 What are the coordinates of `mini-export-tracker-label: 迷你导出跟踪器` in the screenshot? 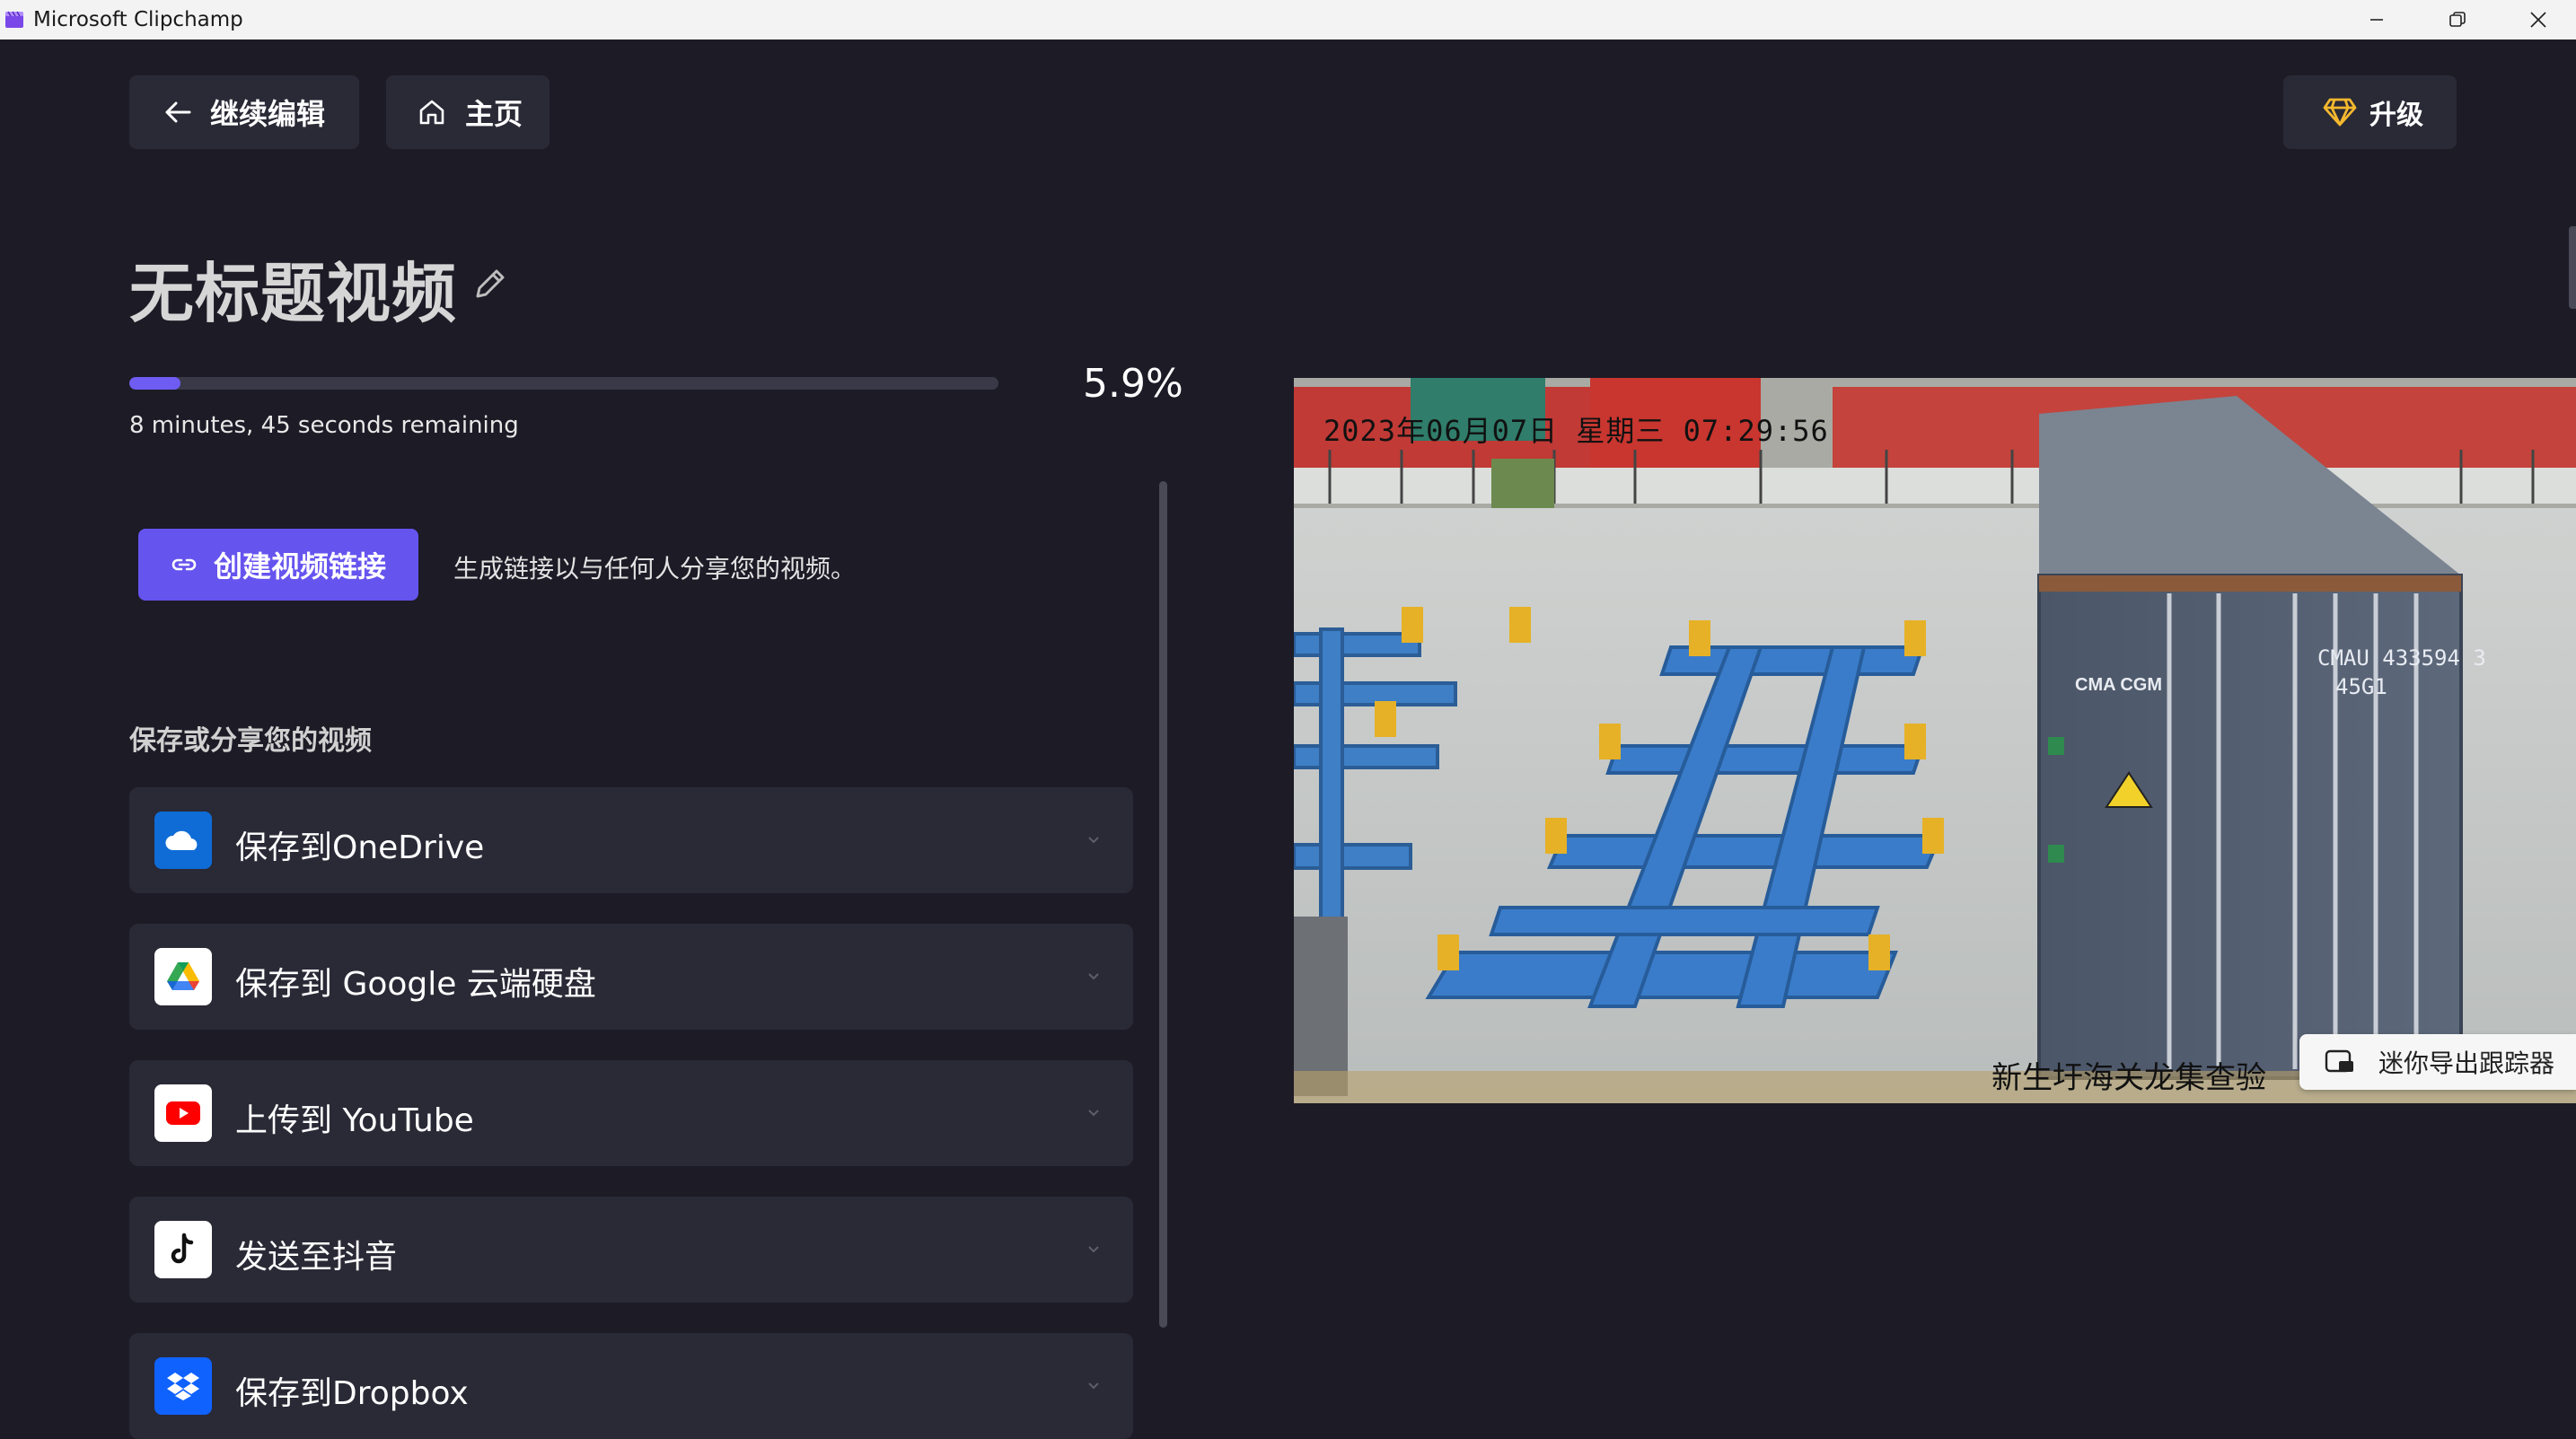 It's located at (2466, 1064).